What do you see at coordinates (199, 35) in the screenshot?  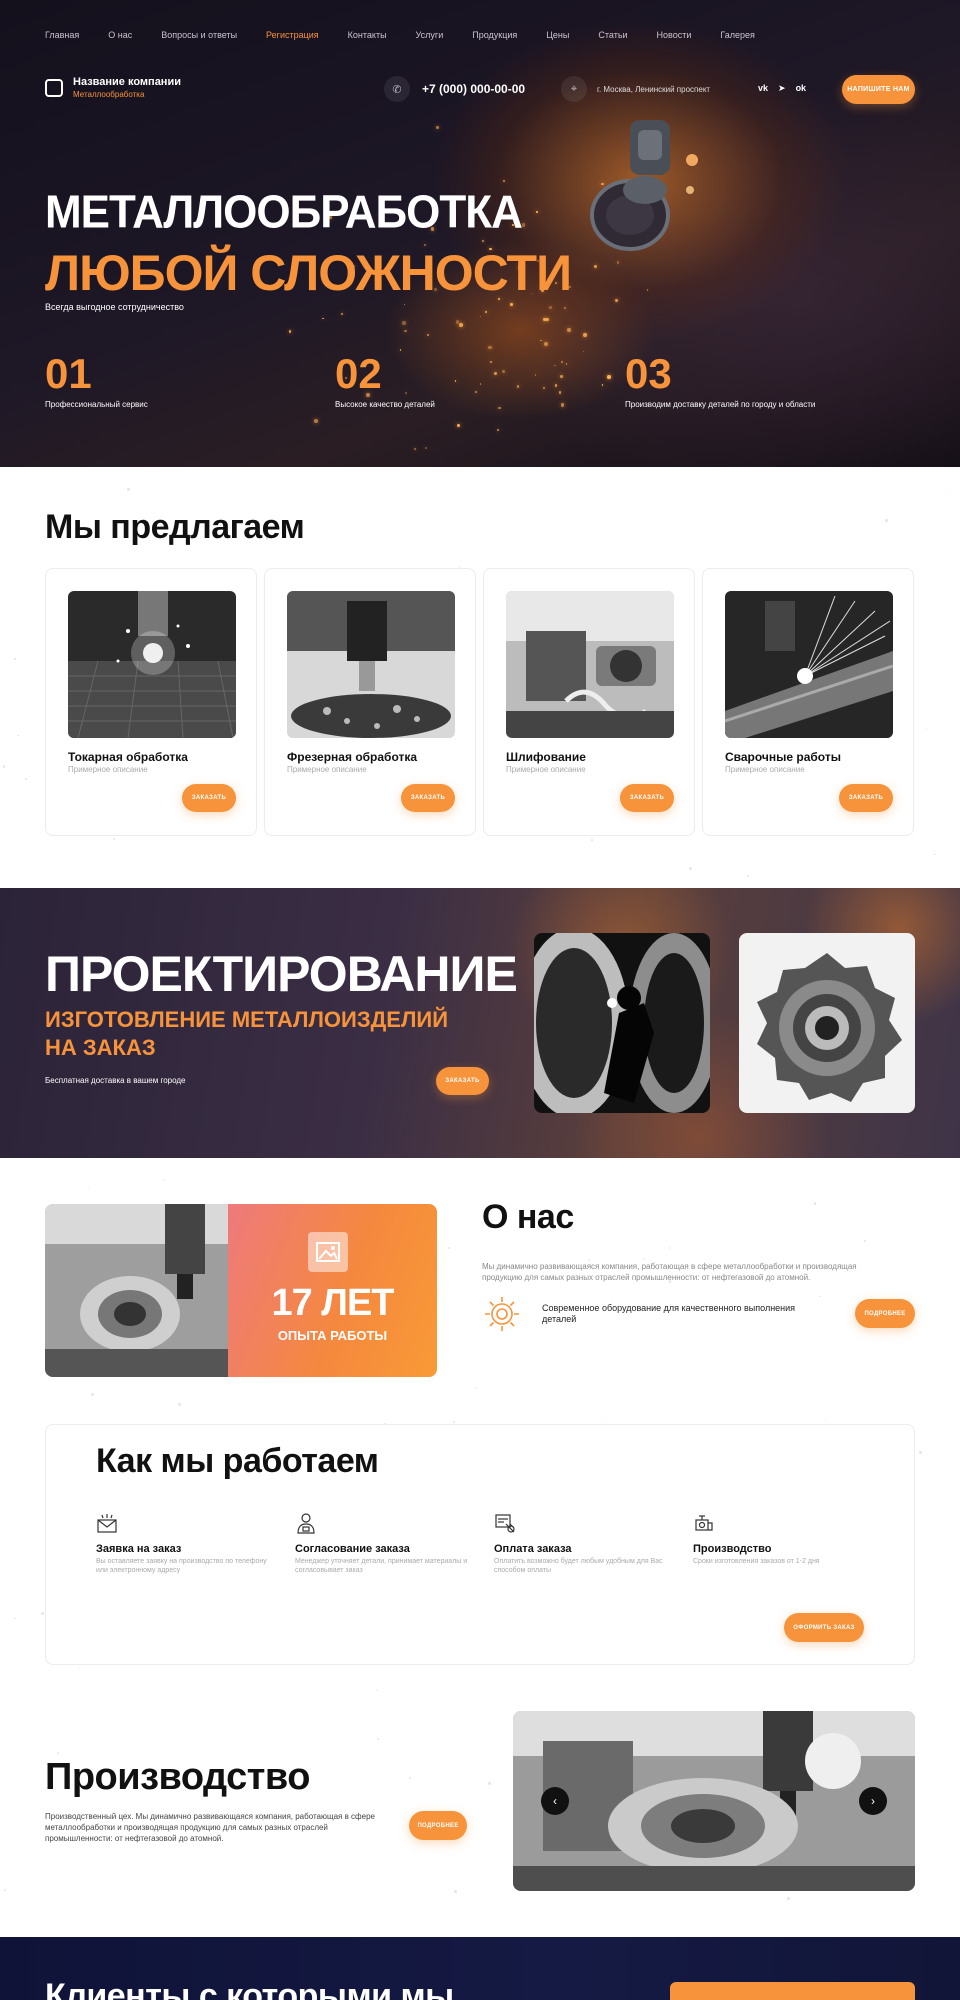 I see `nav-item-faq: Вопросы и ответы` at bounding box center [199, 35].